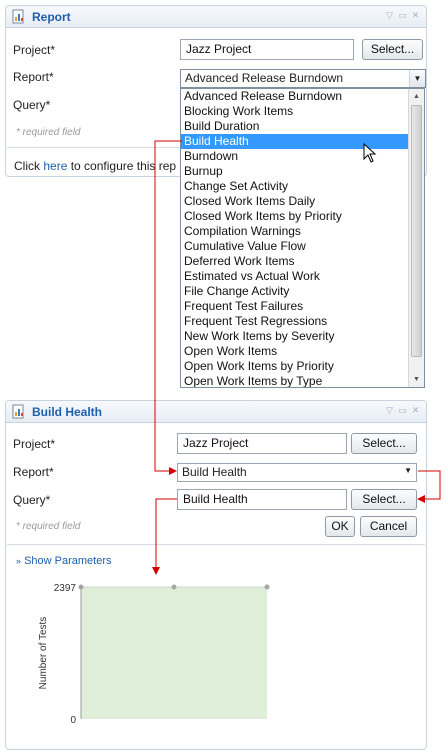  I want to click on report-select-value: Advanced Release Burndown, so click(264, 78).